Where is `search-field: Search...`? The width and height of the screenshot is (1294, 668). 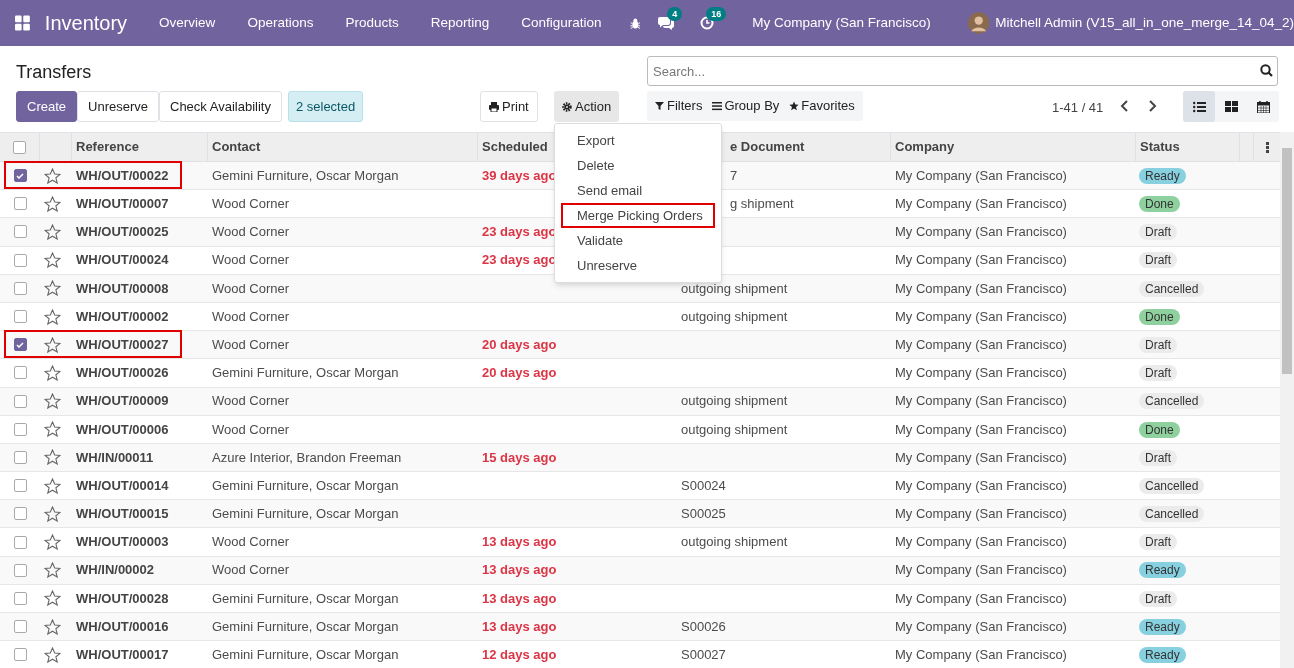 search-field: Search... is located at coordinates (962, 71).